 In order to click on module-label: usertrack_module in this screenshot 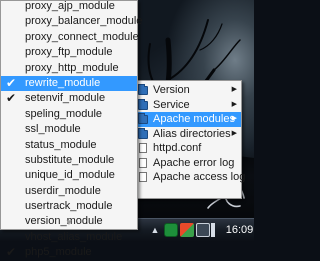, I will do `click(69, 206)`.